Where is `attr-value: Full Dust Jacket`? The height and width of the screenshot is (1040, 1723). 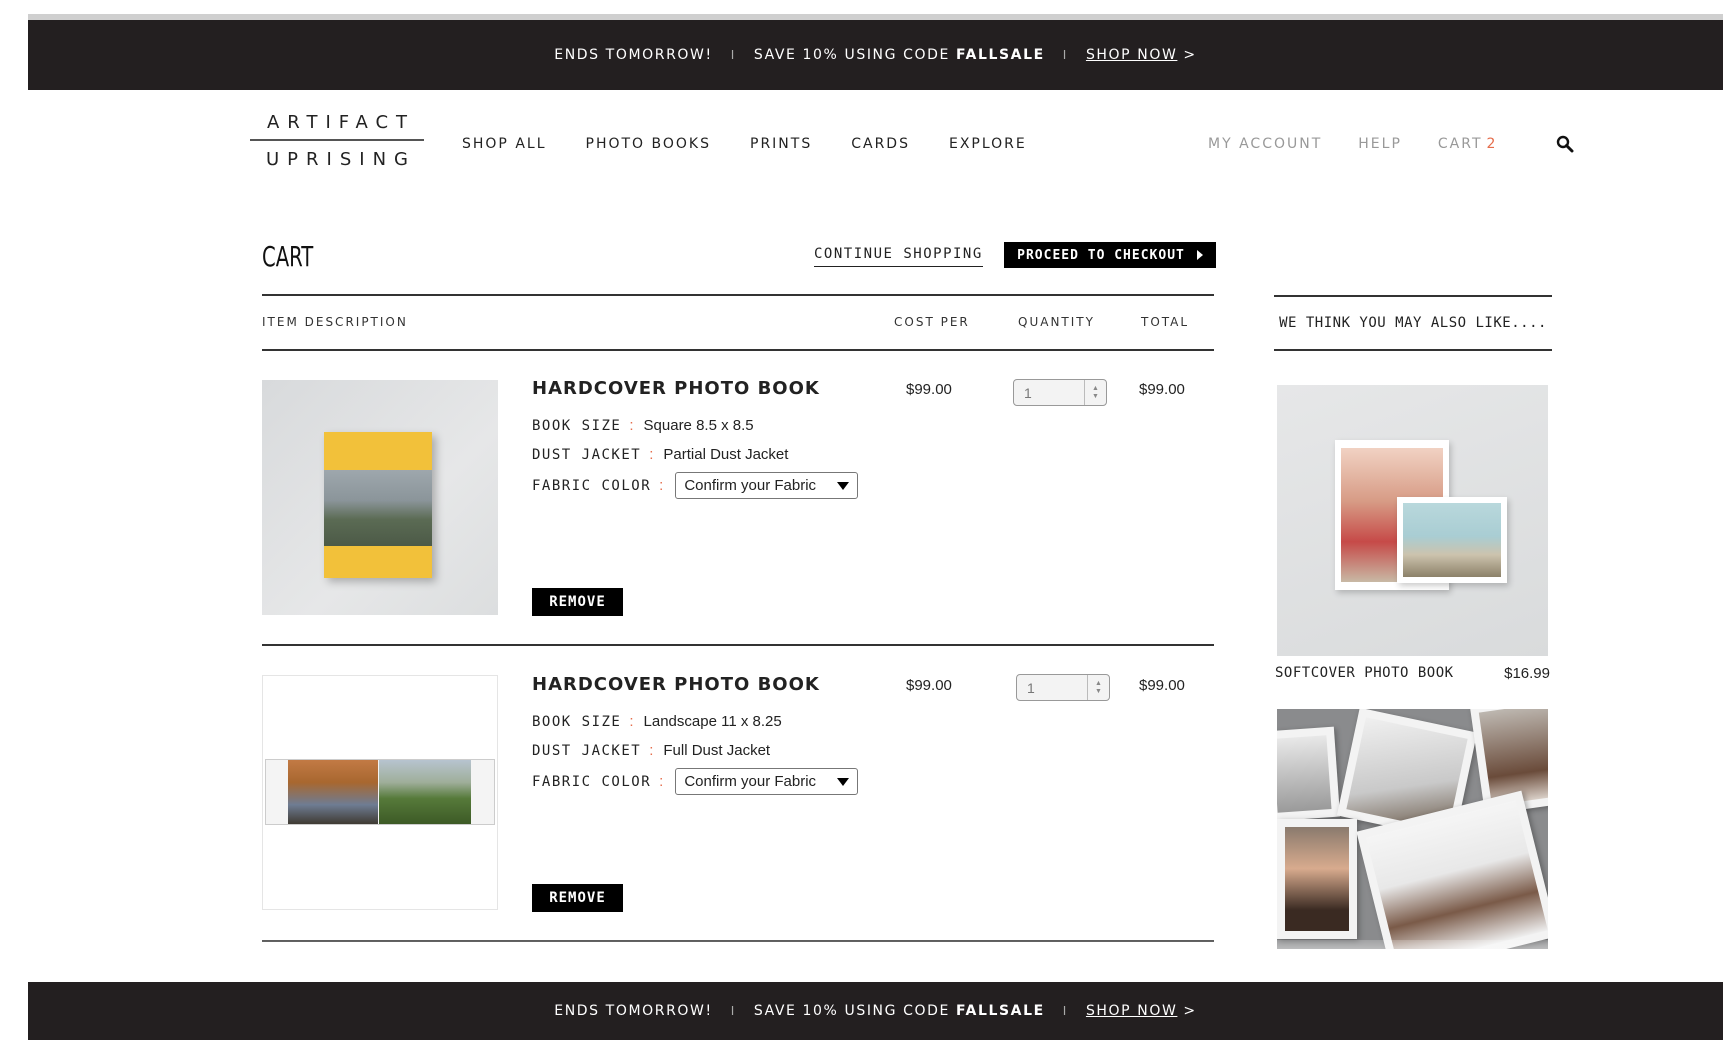
attr-value: Full Dust Jacket is located at coordinates (717, 750).